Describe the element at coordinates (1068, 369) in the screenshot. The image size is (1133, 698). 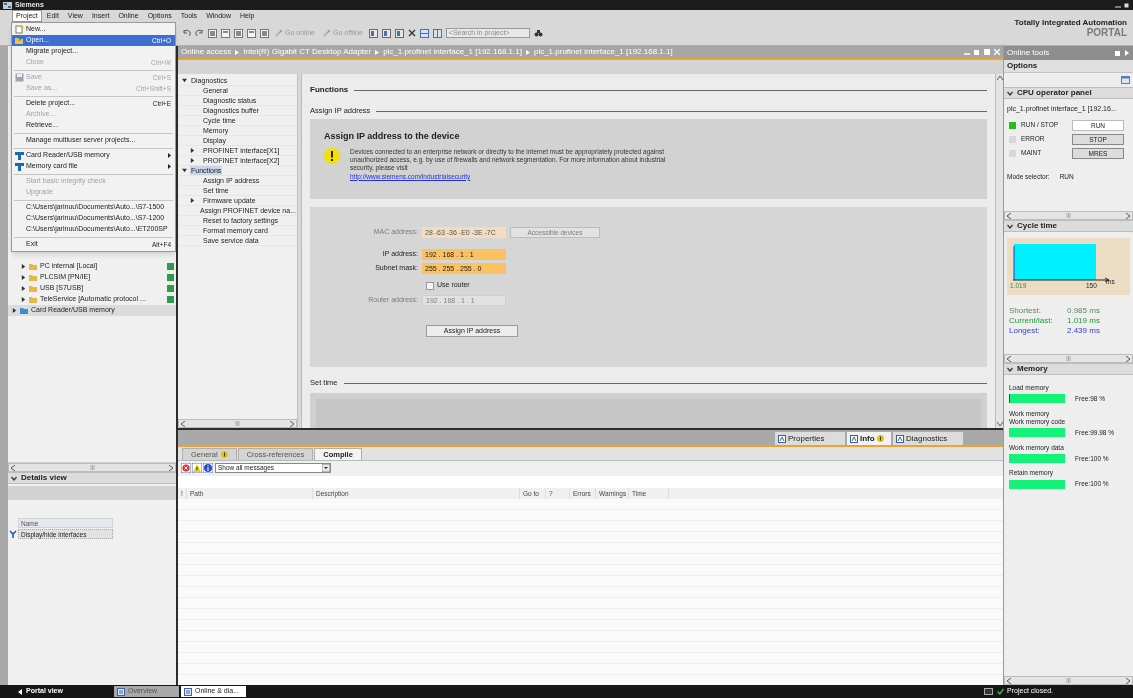
I see `section-header: Memory` at that location.